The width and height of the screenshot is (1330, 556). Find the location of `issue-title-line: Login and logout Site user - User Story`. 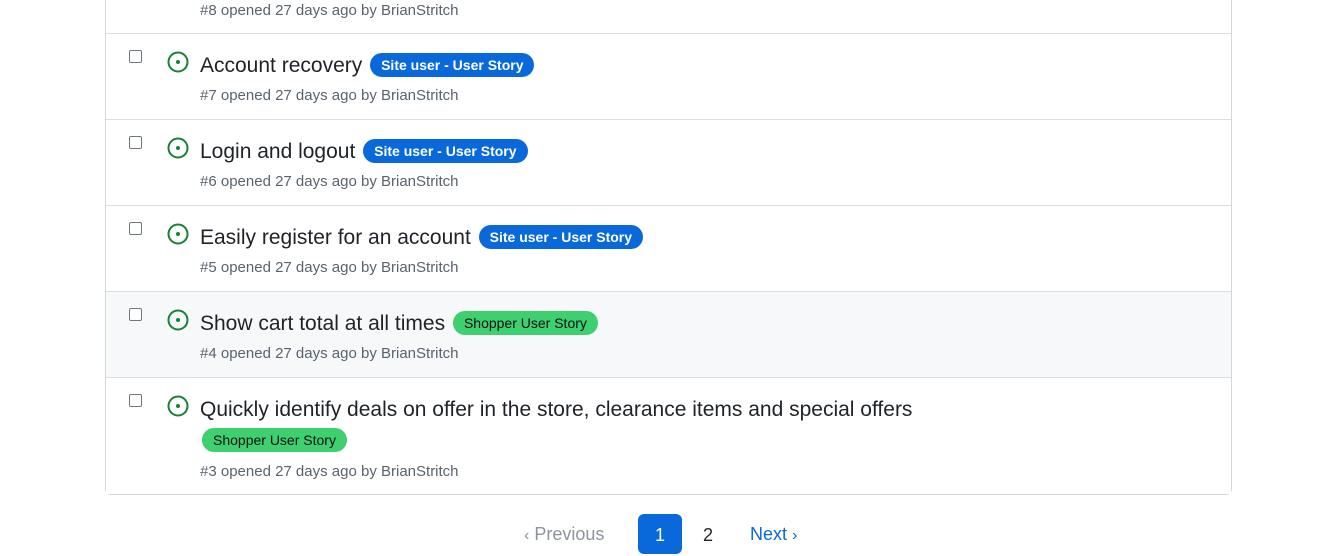

issue-title-line: Login and logout Site user - User Story is located at coordinates (560, 151).